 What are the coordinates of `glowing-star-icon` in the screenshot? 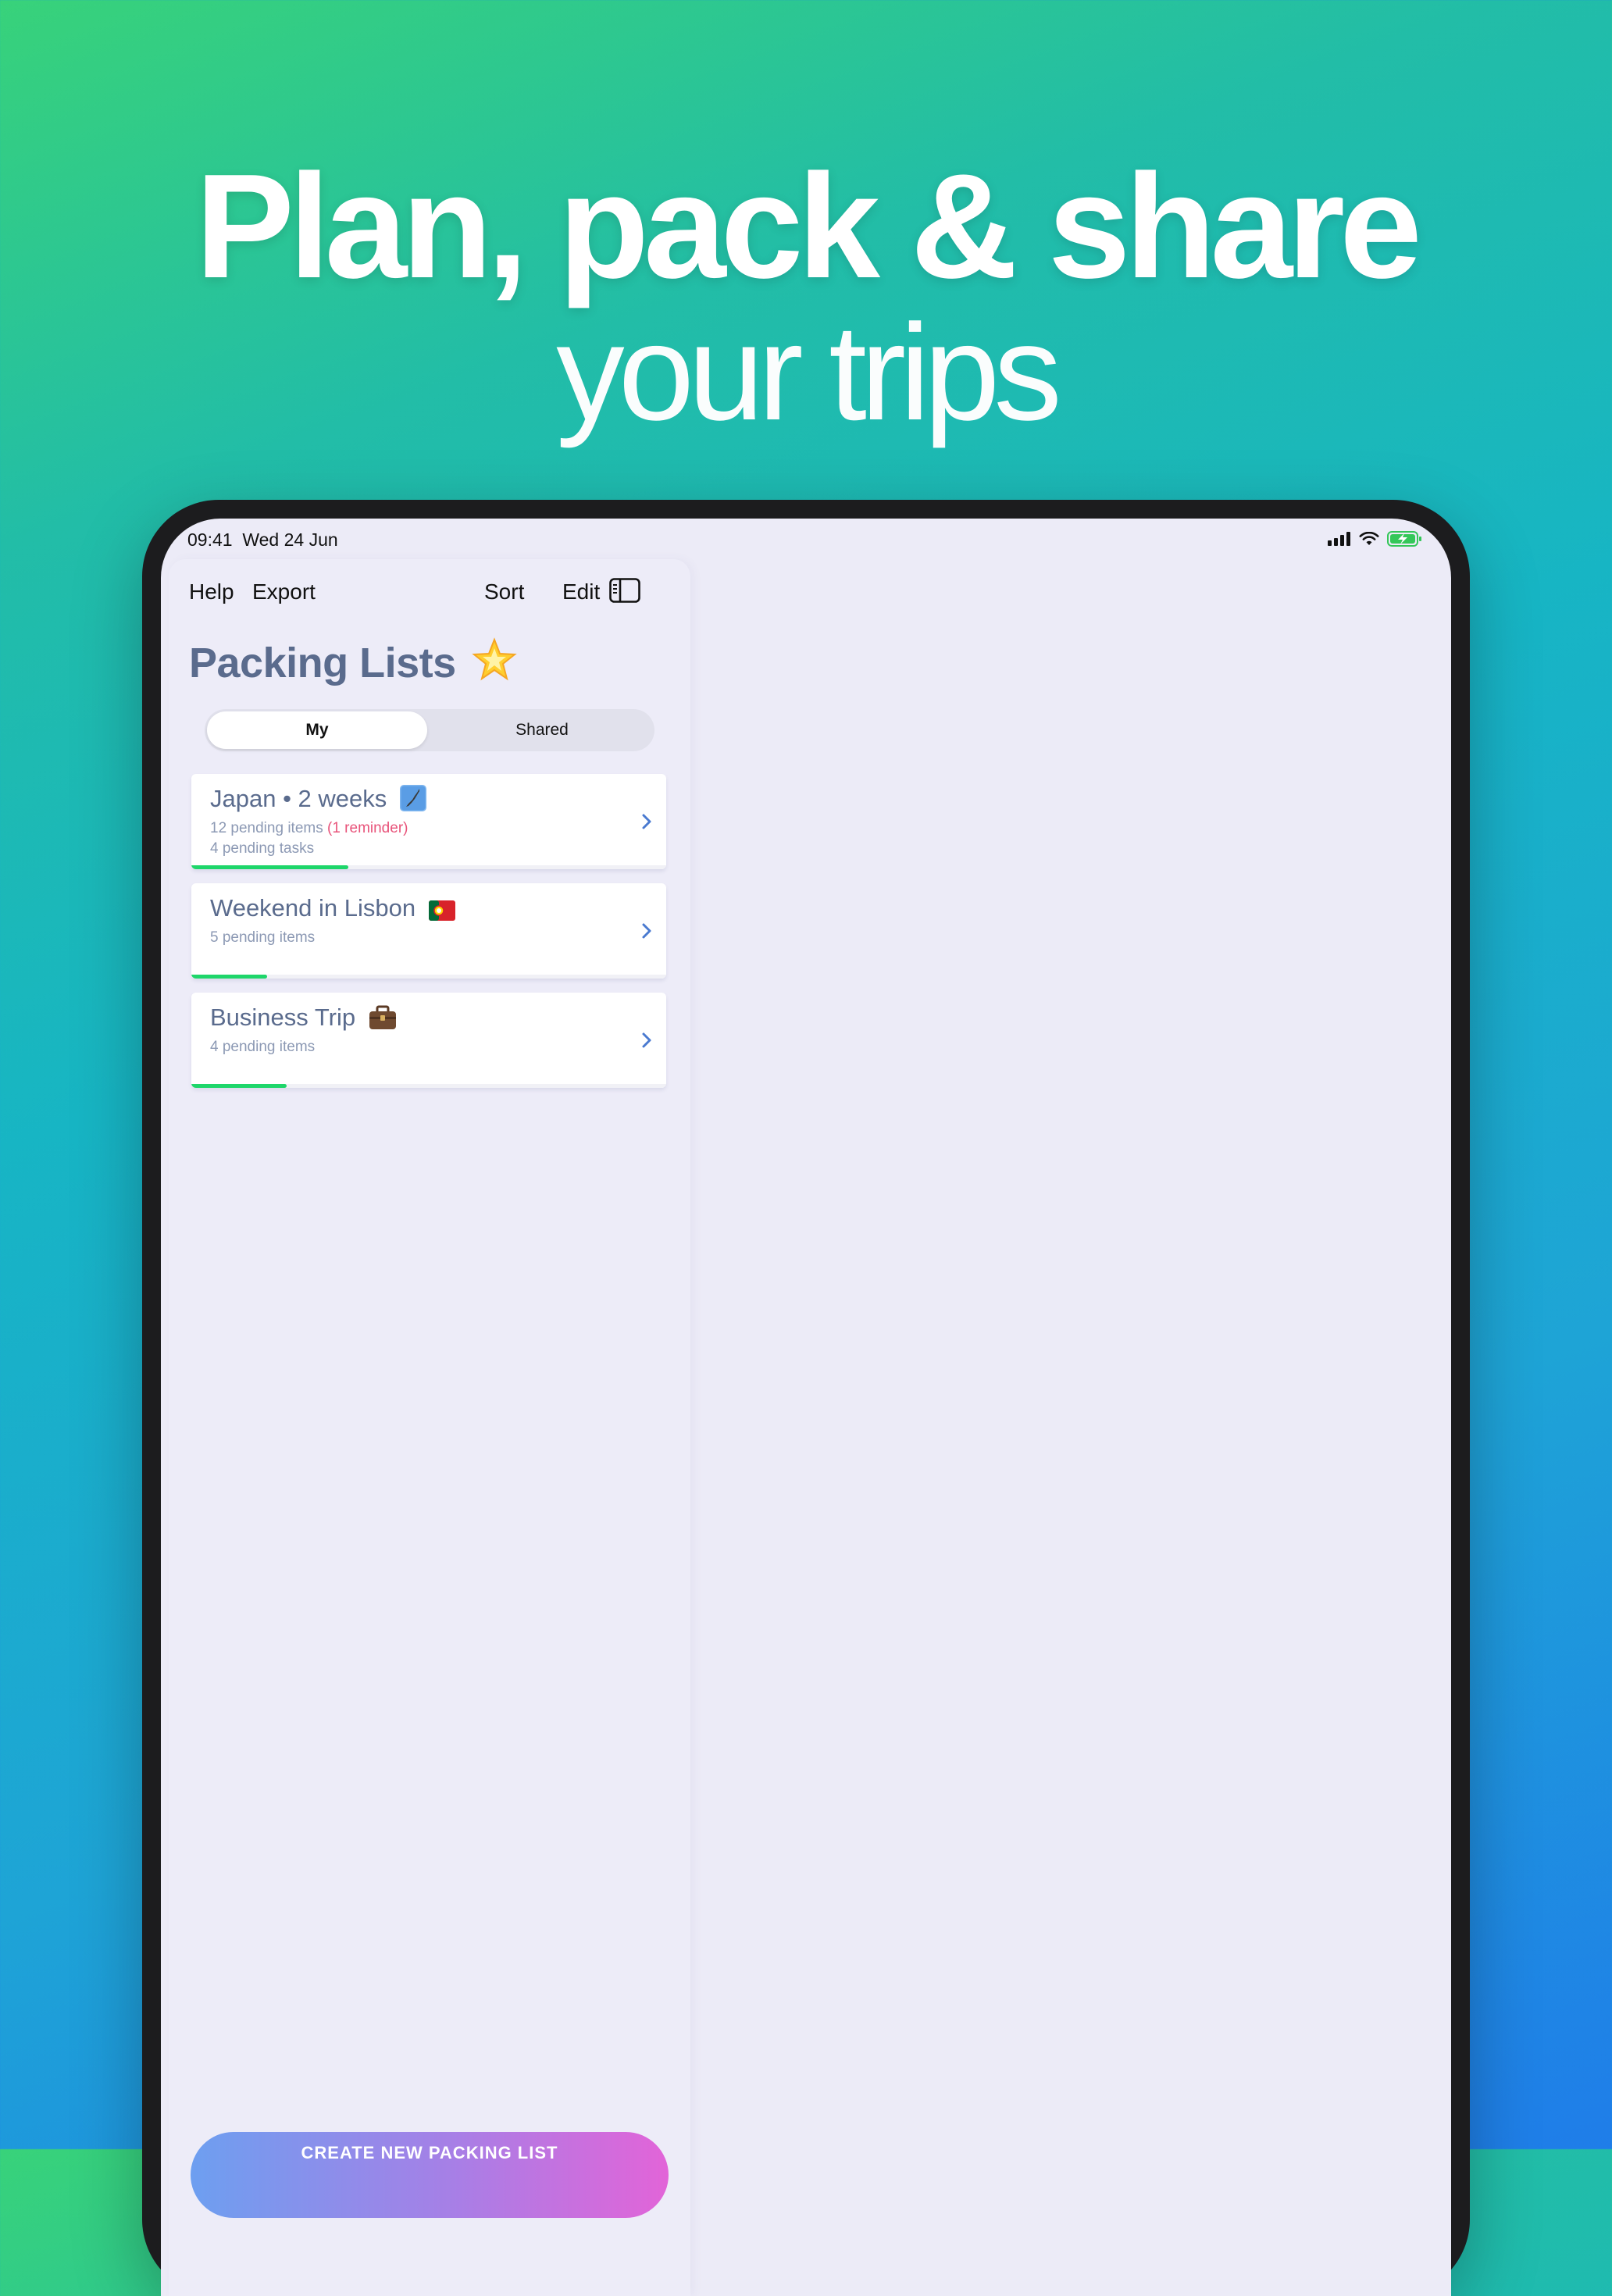 It's located at (495, 659).